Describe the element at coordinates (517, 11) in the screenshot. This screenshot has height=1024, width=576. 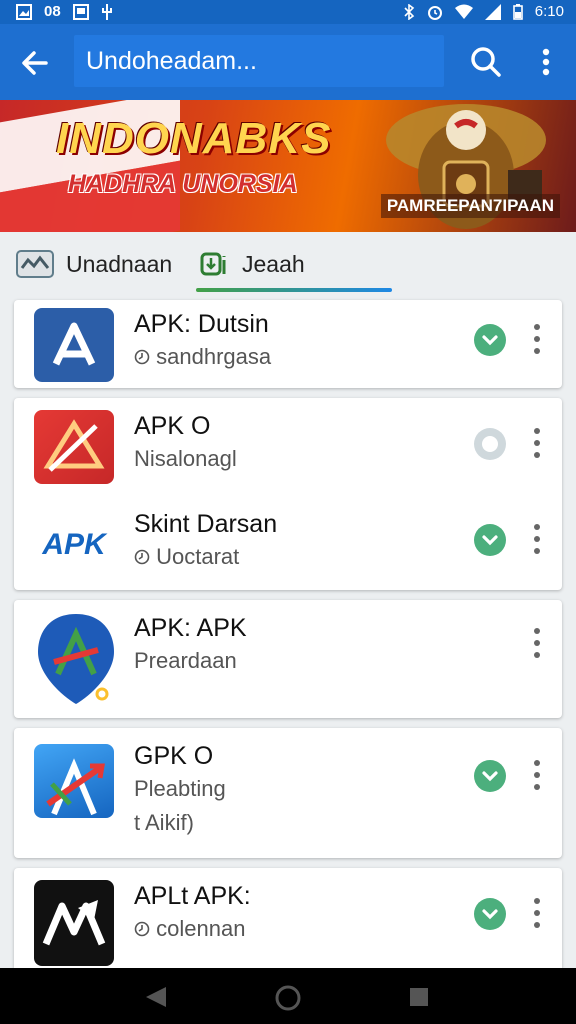
I see `battery-icon` at that location.